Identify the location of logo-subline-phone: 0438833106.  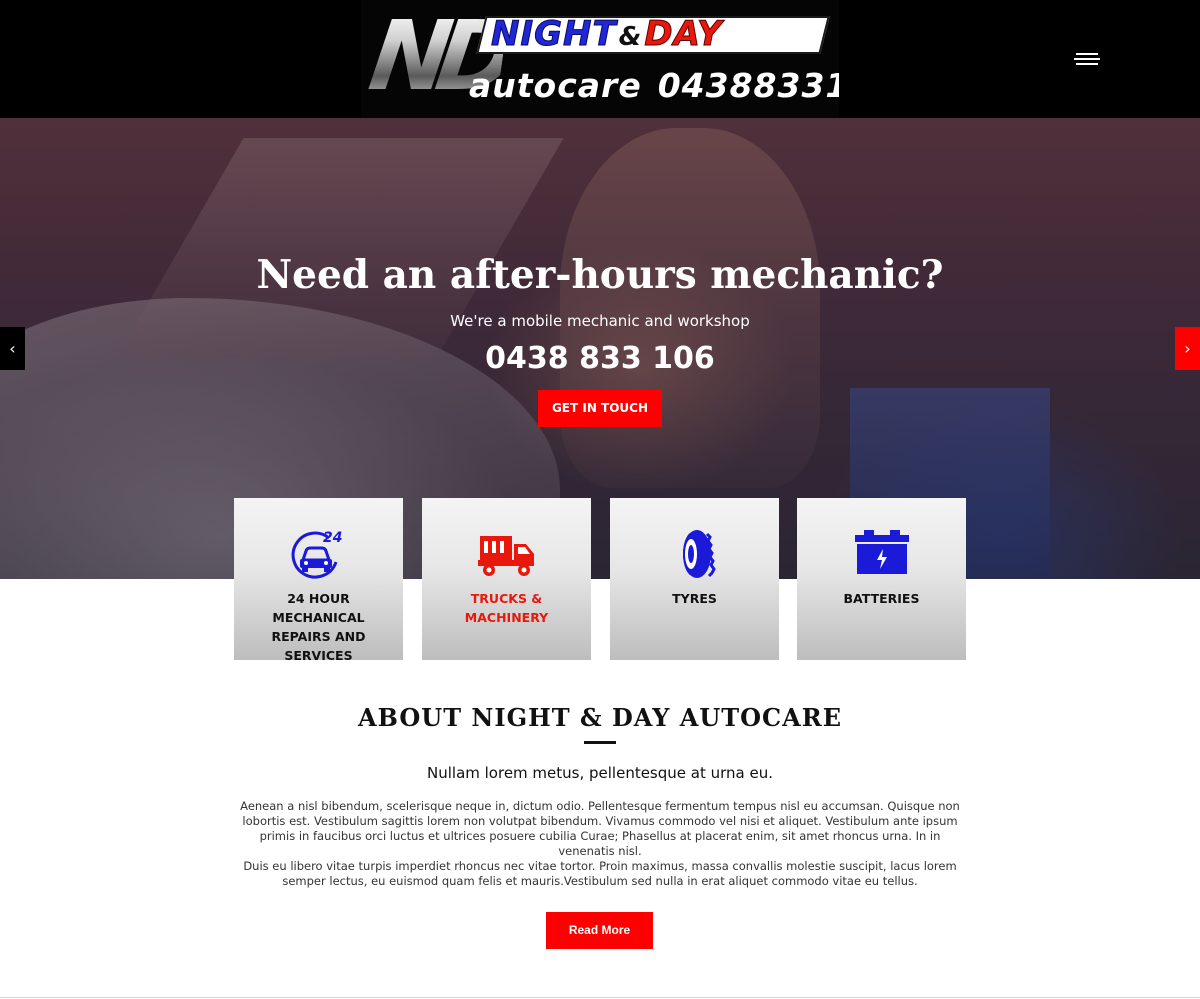
(748, 85).